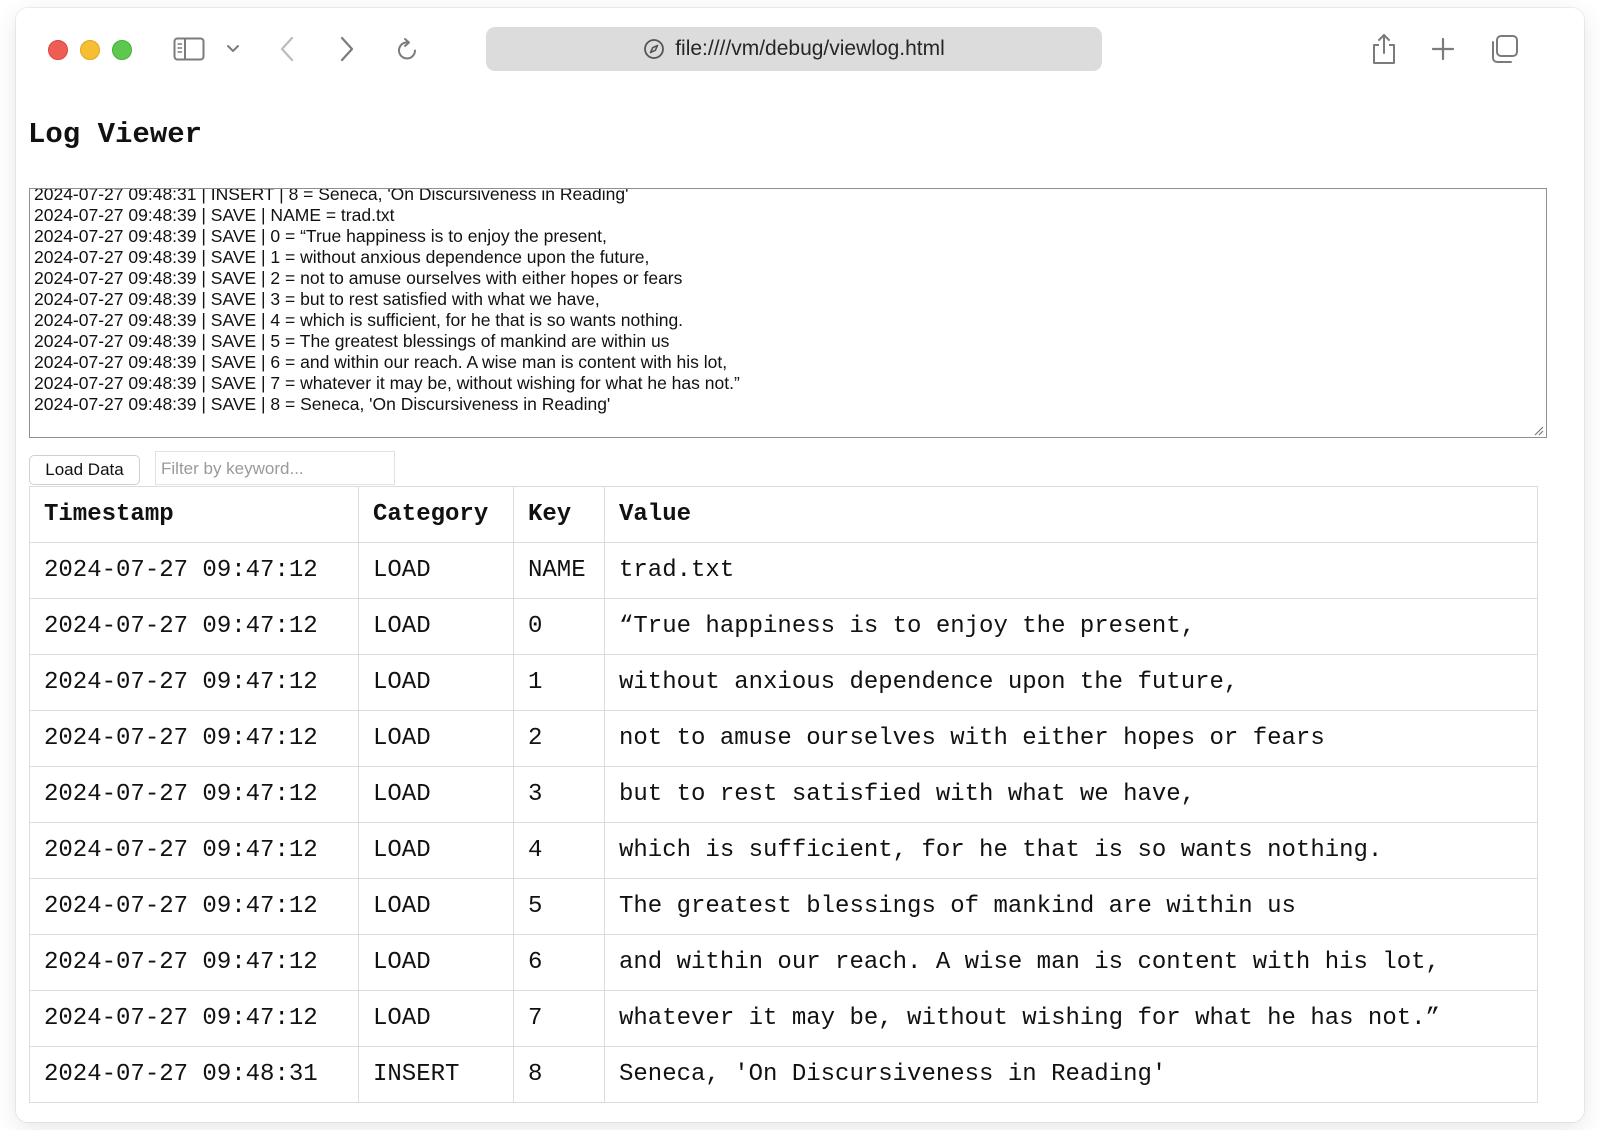  What do you see at coordinates (275, 468) in the screenshot?
I see `filter-input` at bounding box center [275, 468].